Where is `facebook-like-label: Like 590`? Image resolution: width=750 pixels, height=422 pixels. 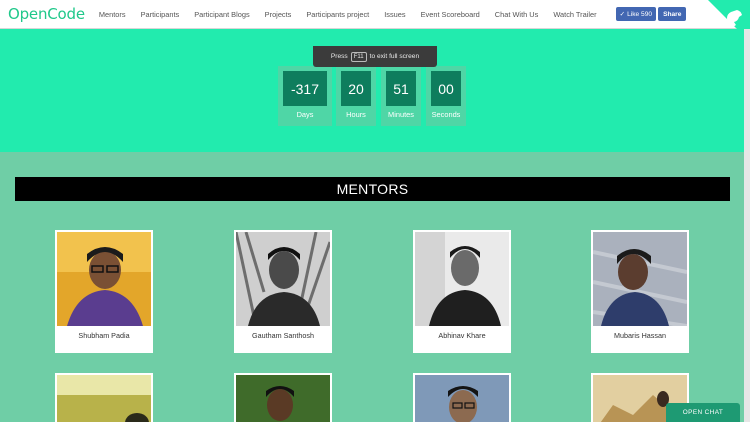 facebook-like-label: Like 590 is located at coordinates (640, 14).